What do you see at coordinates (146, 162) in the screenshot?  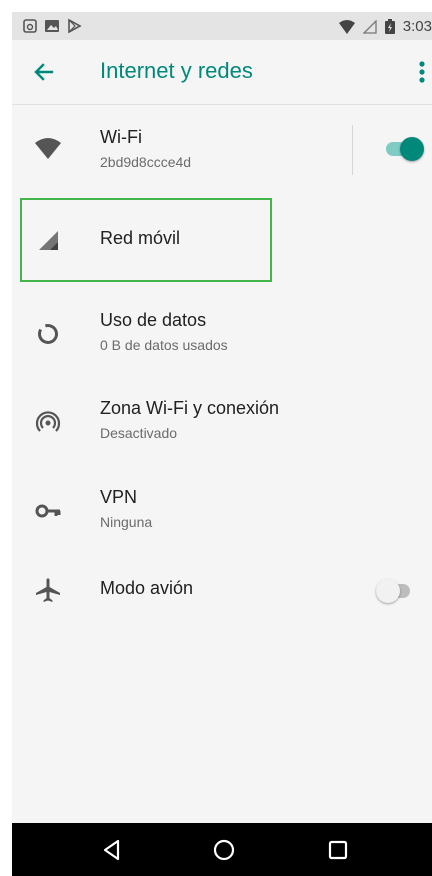 I see `item-subtitle: 2bd9d8ccce4d` at bounding box center [146, 162].